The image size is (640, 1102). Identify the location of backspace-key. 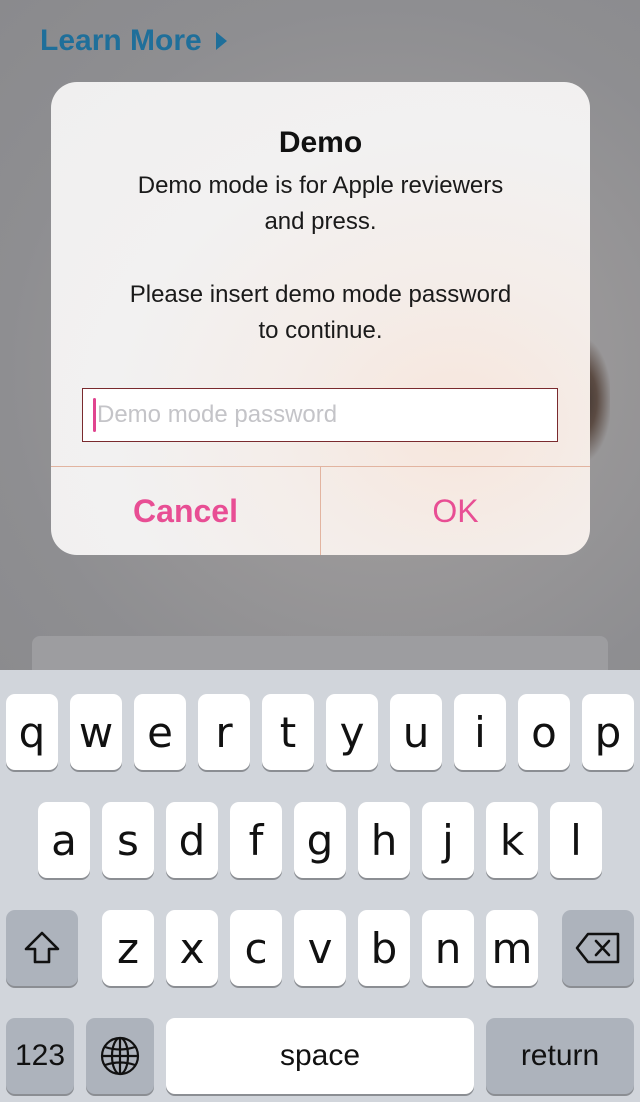
(598, 948).